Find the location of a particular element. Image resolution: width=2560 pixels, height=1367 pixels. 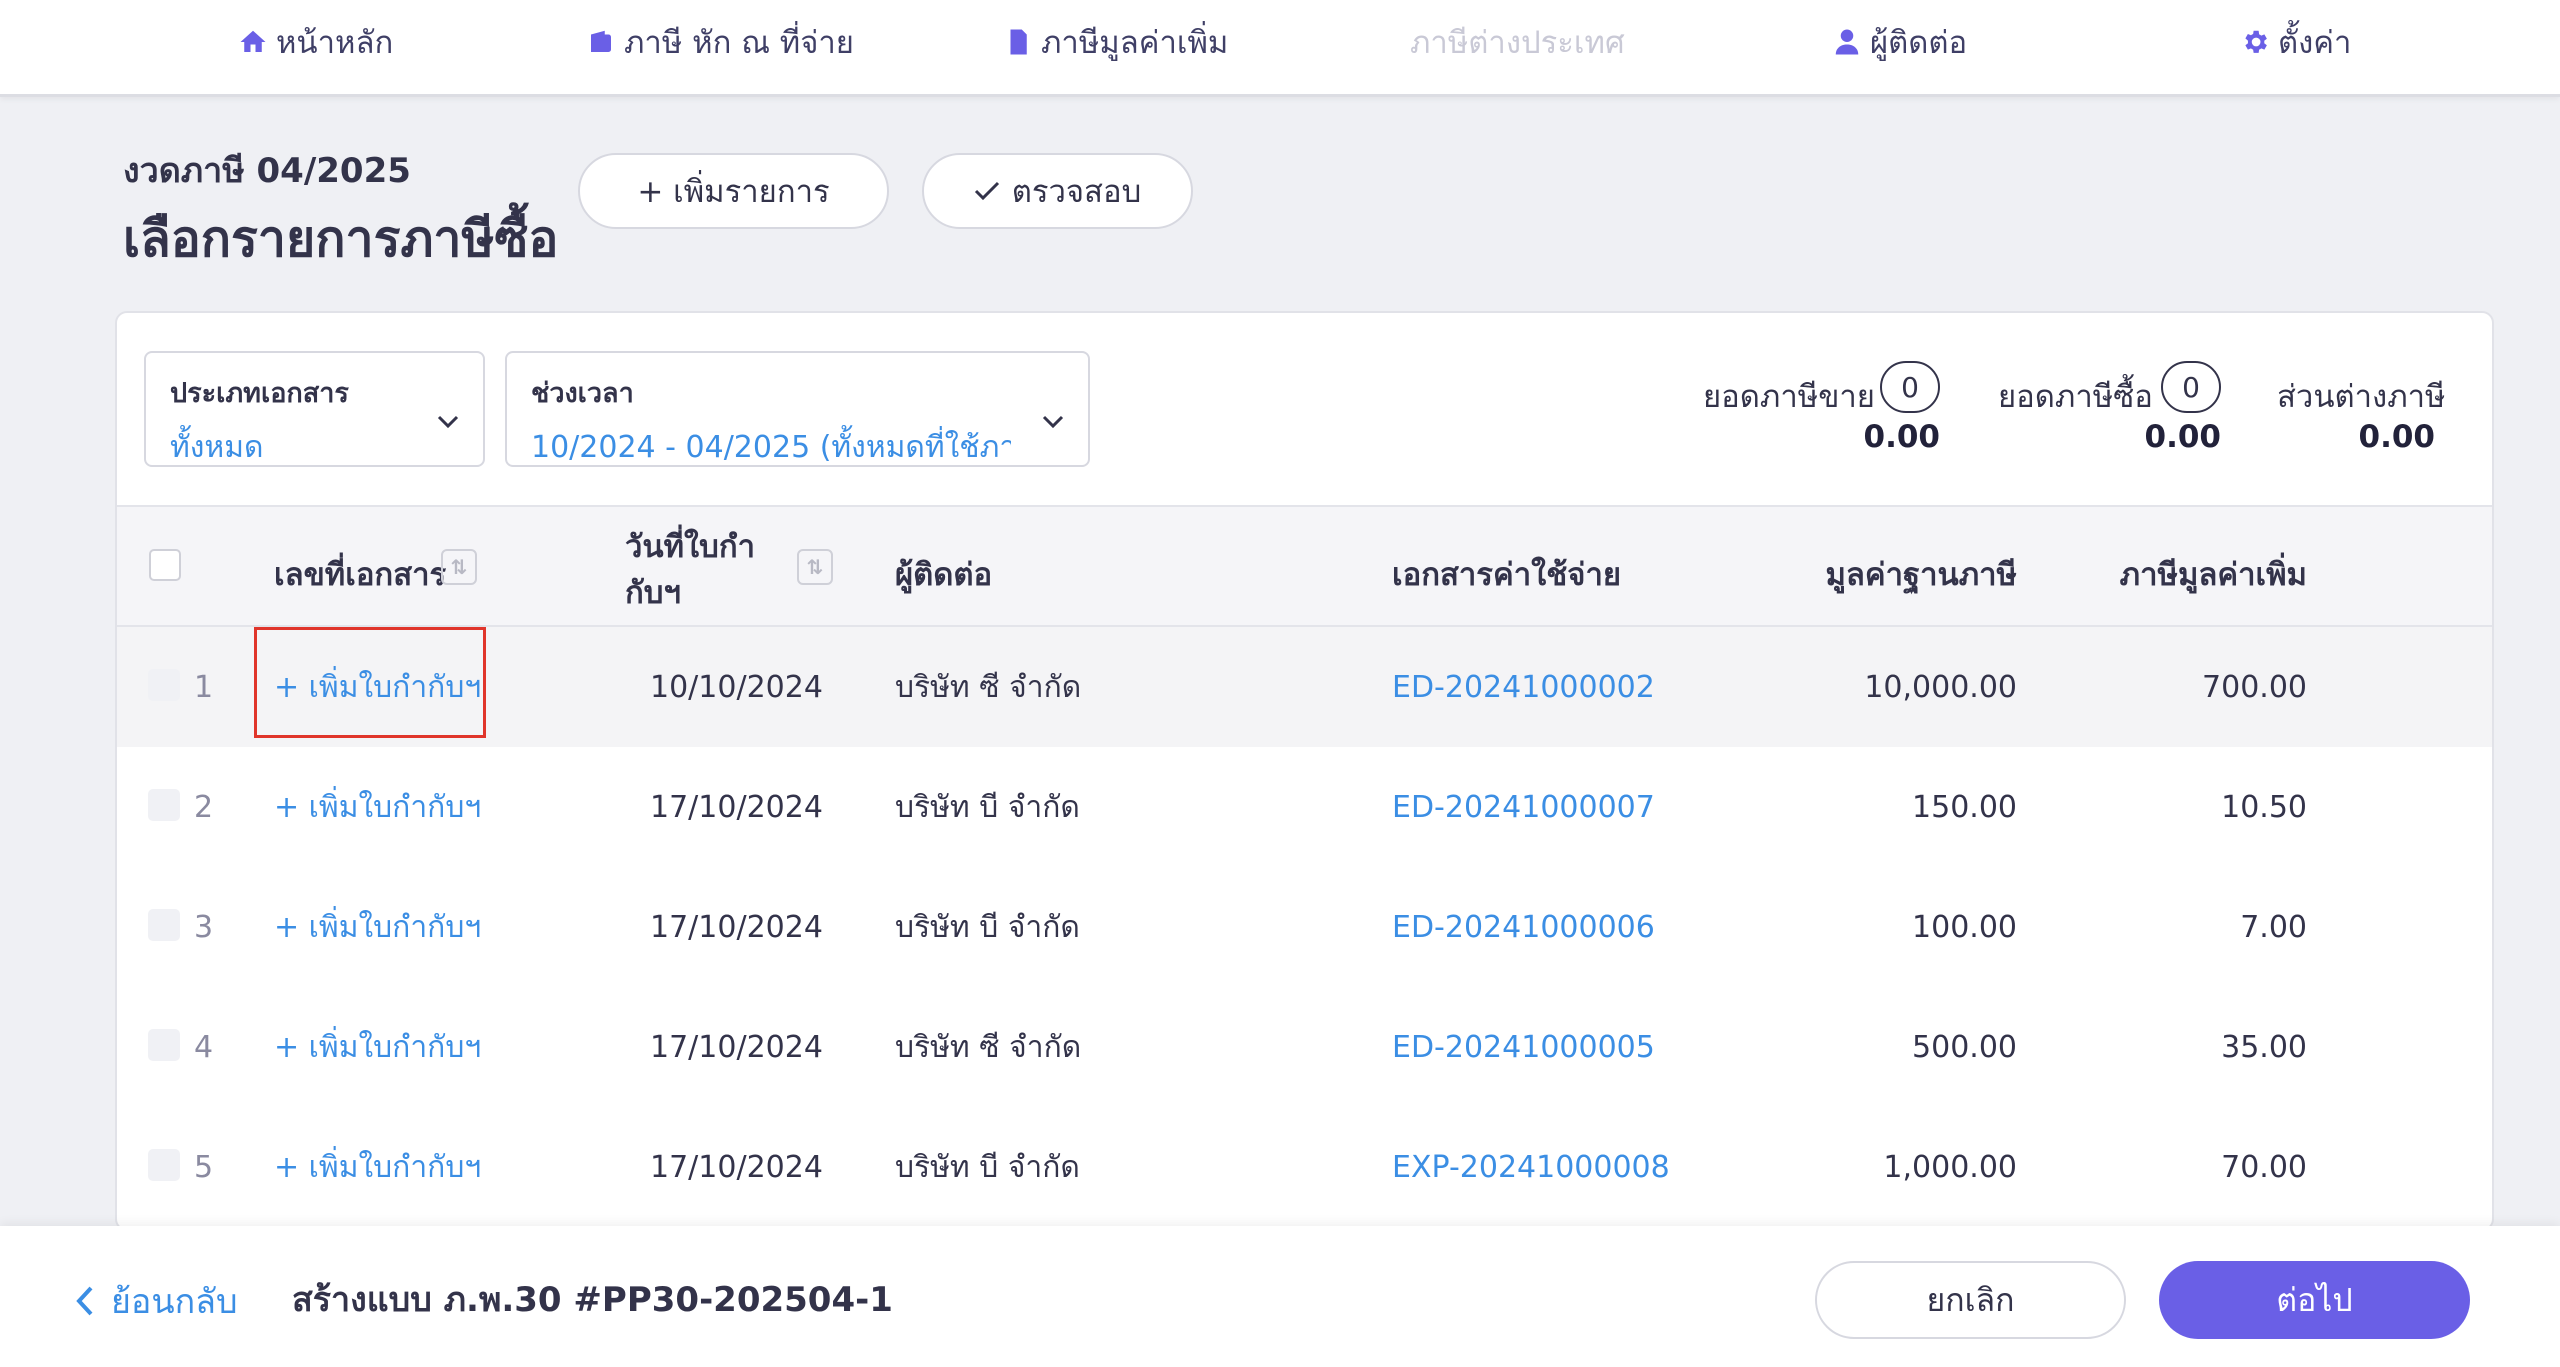

tax-base-value: 1,000.00 is located at coordinates (1950, 1167).